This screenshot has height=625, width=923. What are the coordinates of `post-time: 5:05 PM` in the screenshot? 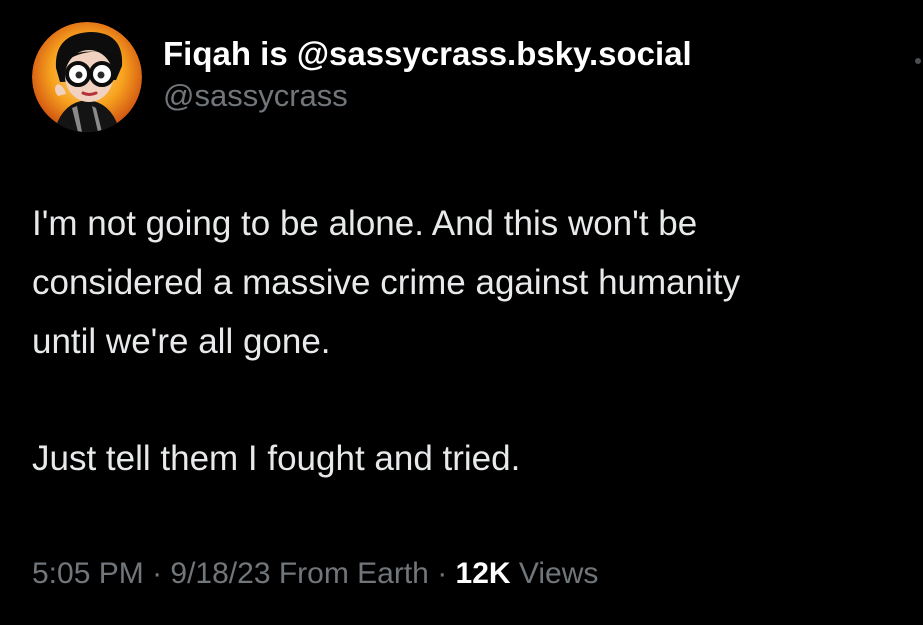 It's located at (88, 573).